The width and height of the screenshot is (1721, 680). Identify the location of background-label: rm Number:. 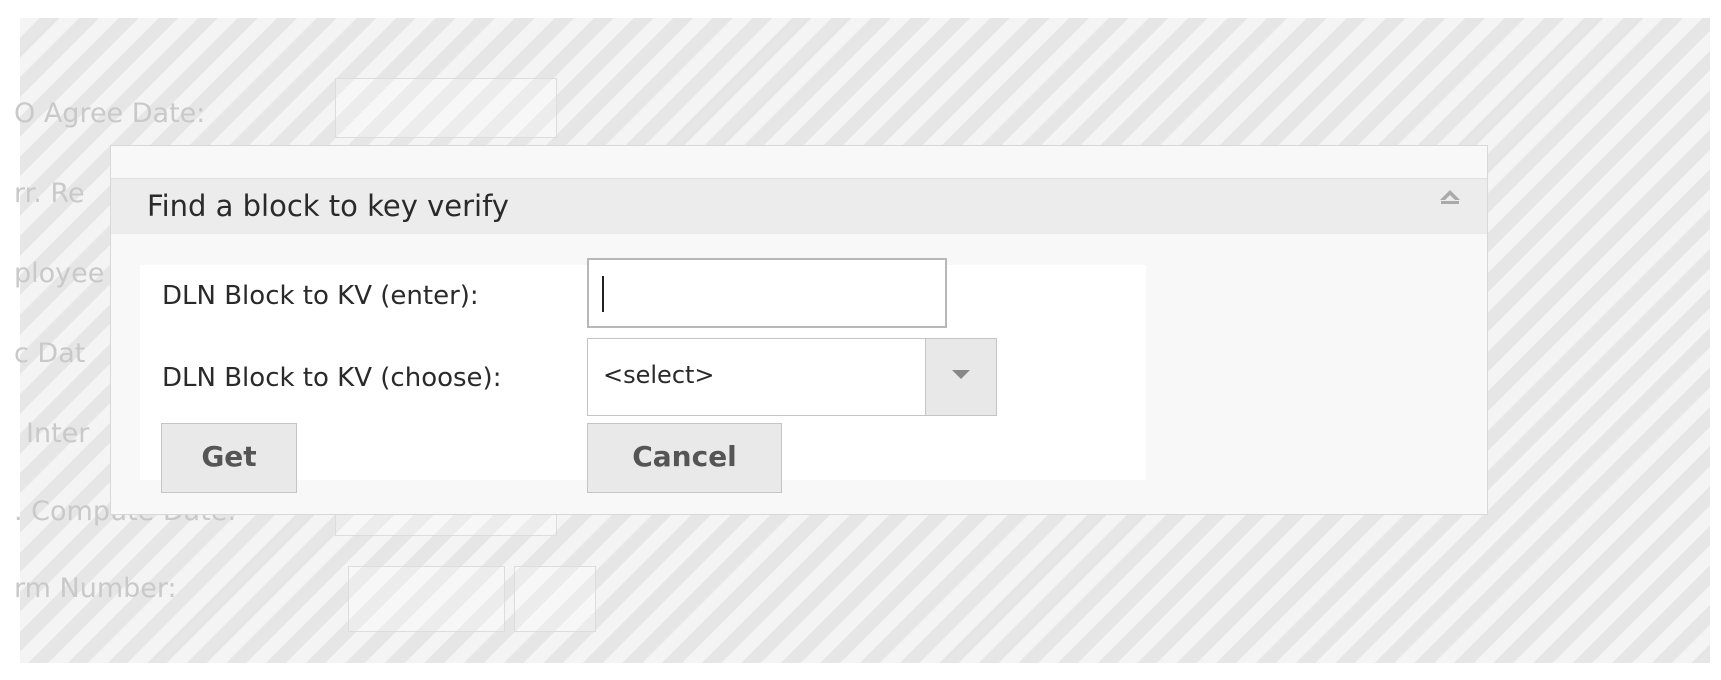
(95, 588).